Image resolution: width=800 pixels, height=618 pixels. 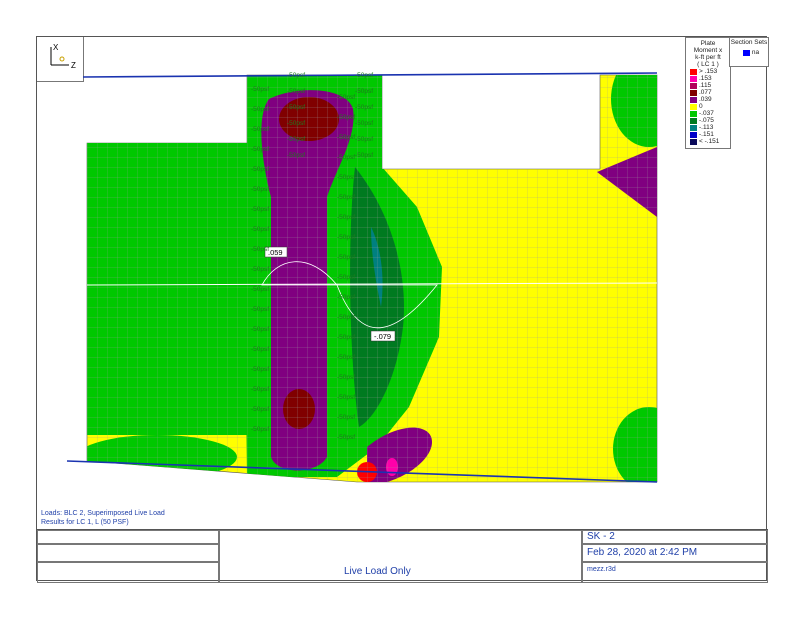 What do you see at coordinates (601, 536) in the screenshot?
I see `tb-sheet: SK - 2` at bounding box center [601, 536].